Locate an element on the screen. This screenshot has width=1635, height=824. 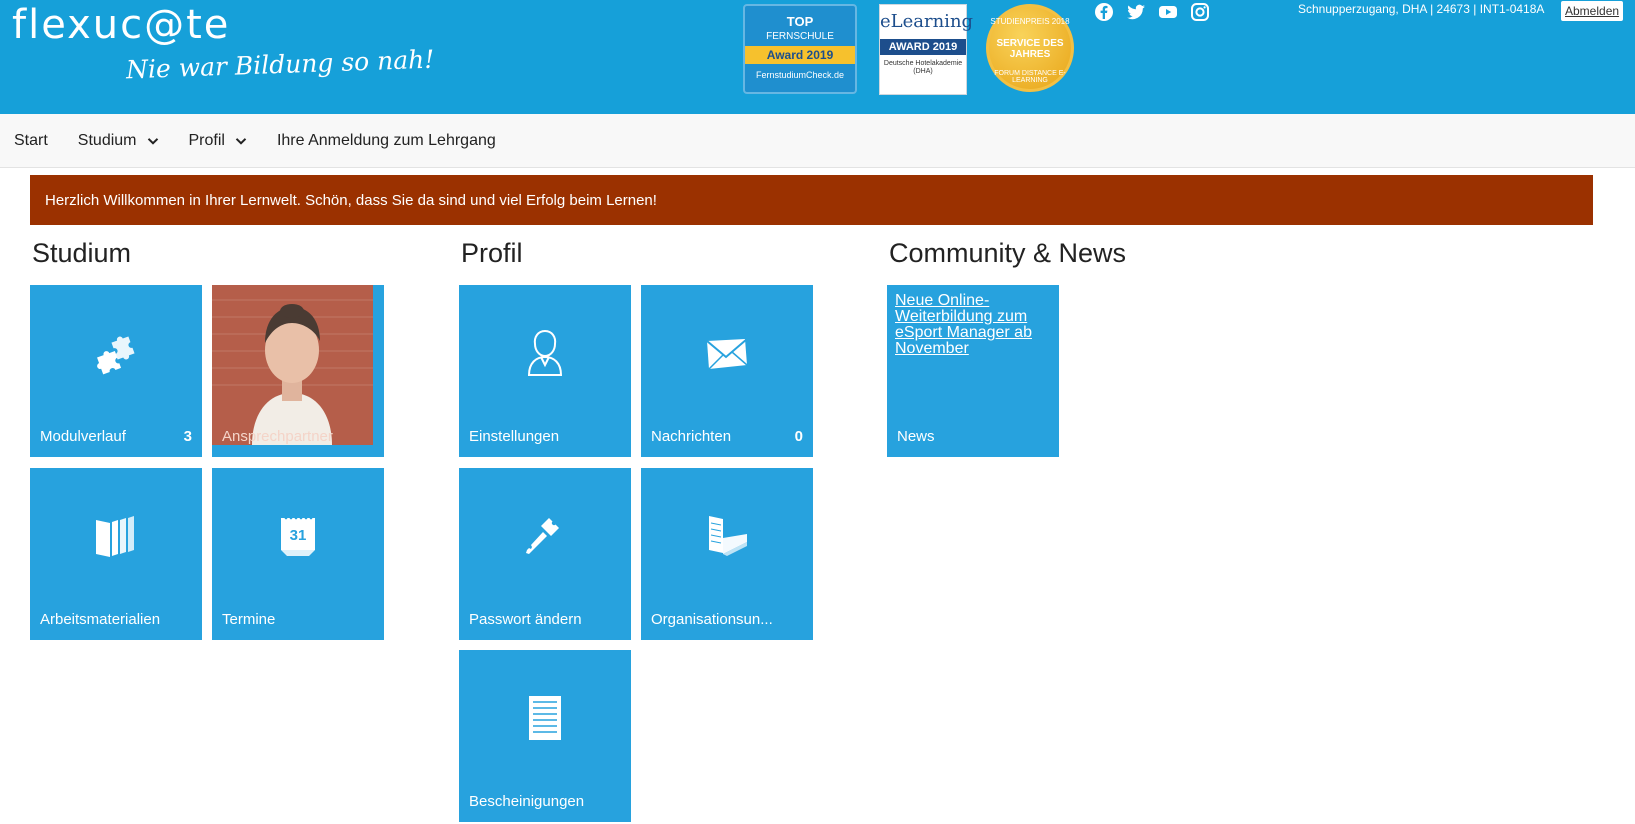
nav-item-label: Ihre Anmeldung zum Lehrgang is located at coordinates (386, 140).